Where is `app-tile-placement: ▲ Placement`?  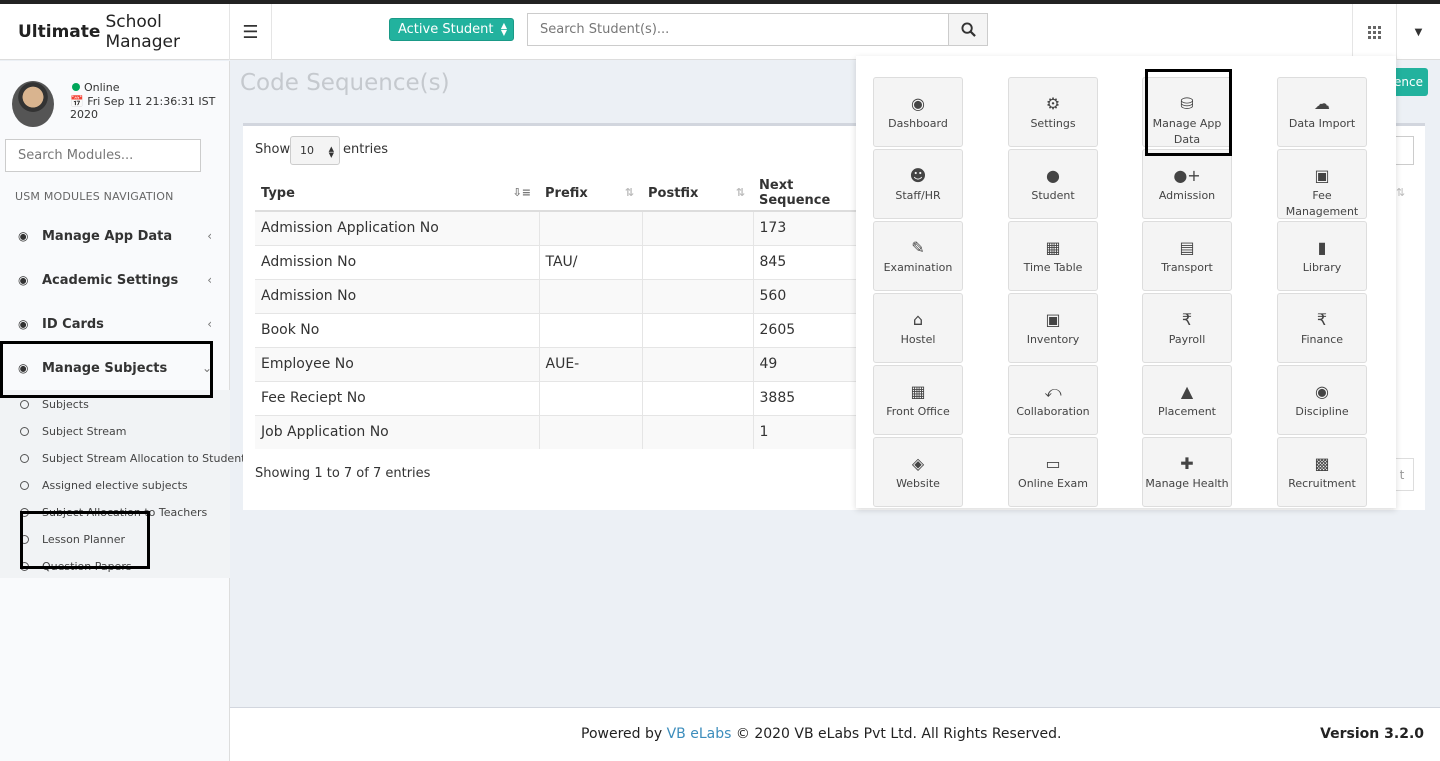 app-tile-placement: ▲ Placement is located at coordinates (1187, 400).